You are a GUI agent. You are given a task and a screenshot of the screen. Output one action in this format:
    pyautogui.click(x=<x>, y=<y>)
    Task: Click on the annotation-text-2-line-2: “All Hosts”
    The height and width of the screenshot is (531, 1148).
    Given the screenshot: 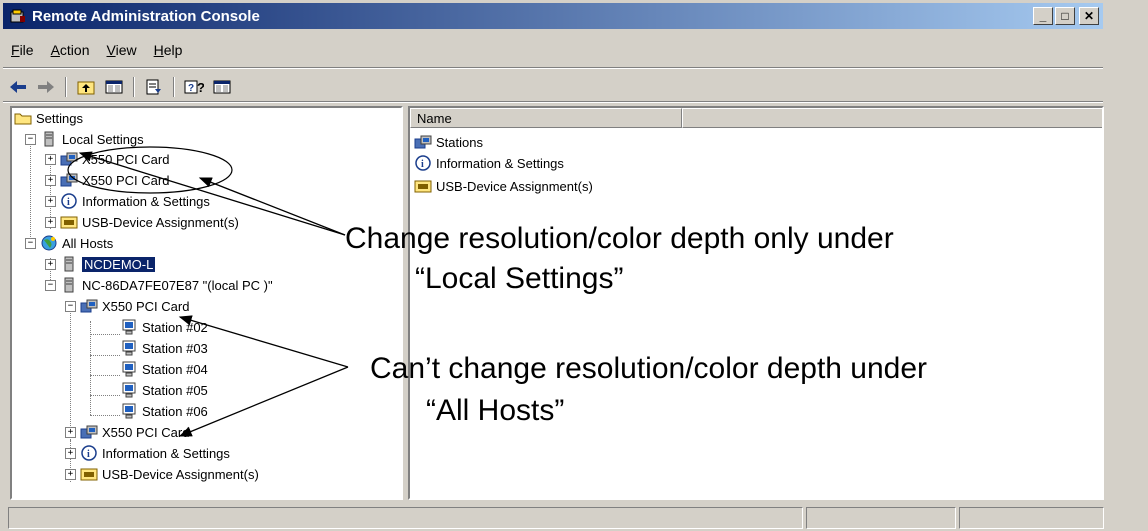 What is the action you would take?
    pyautogui.click(x=495, y=410)
    